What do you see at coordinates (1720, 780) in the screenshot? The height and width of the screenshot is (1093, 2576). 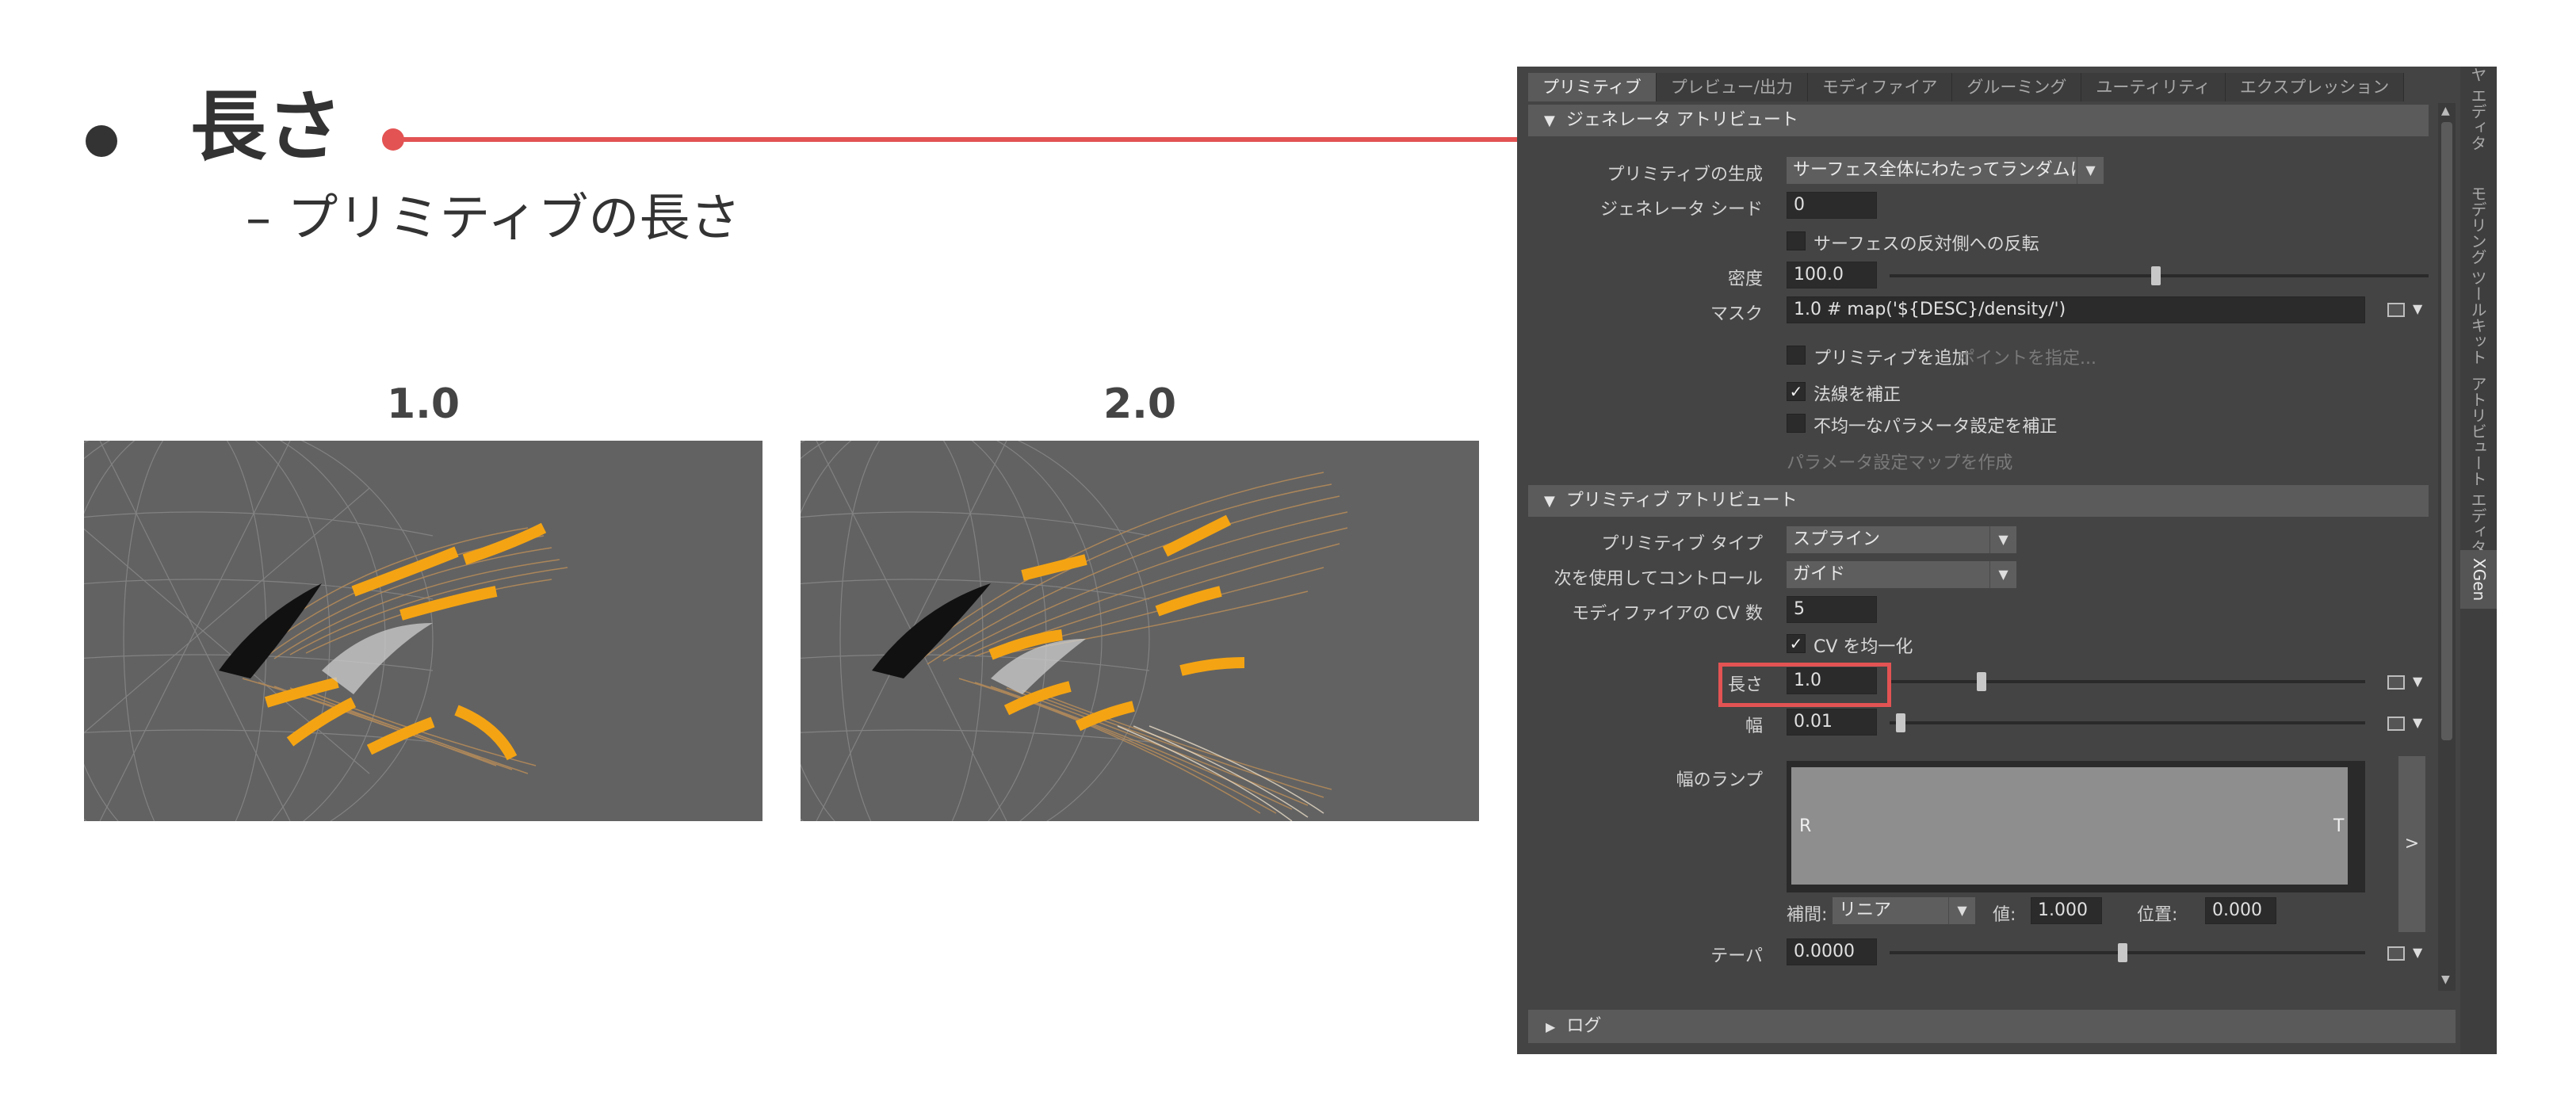 I see `width-ramp-label: 幅のランプ` at bounding box center [1720, 780].